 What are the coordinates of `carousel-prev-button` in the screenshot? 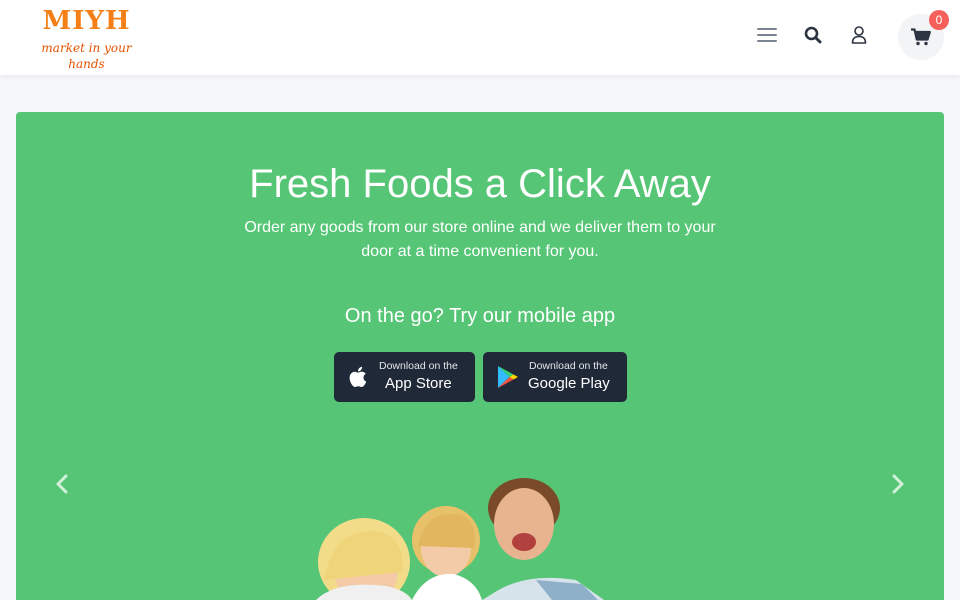 It's located at (62, 484).